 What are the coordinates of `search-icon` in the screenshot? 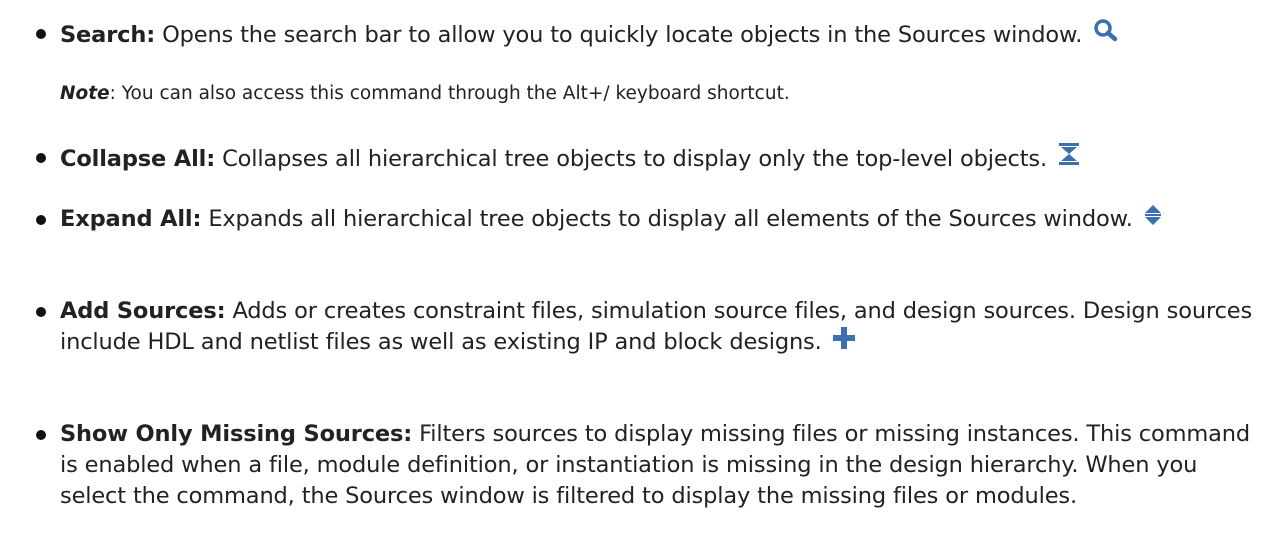 It's located at (1106, 30).